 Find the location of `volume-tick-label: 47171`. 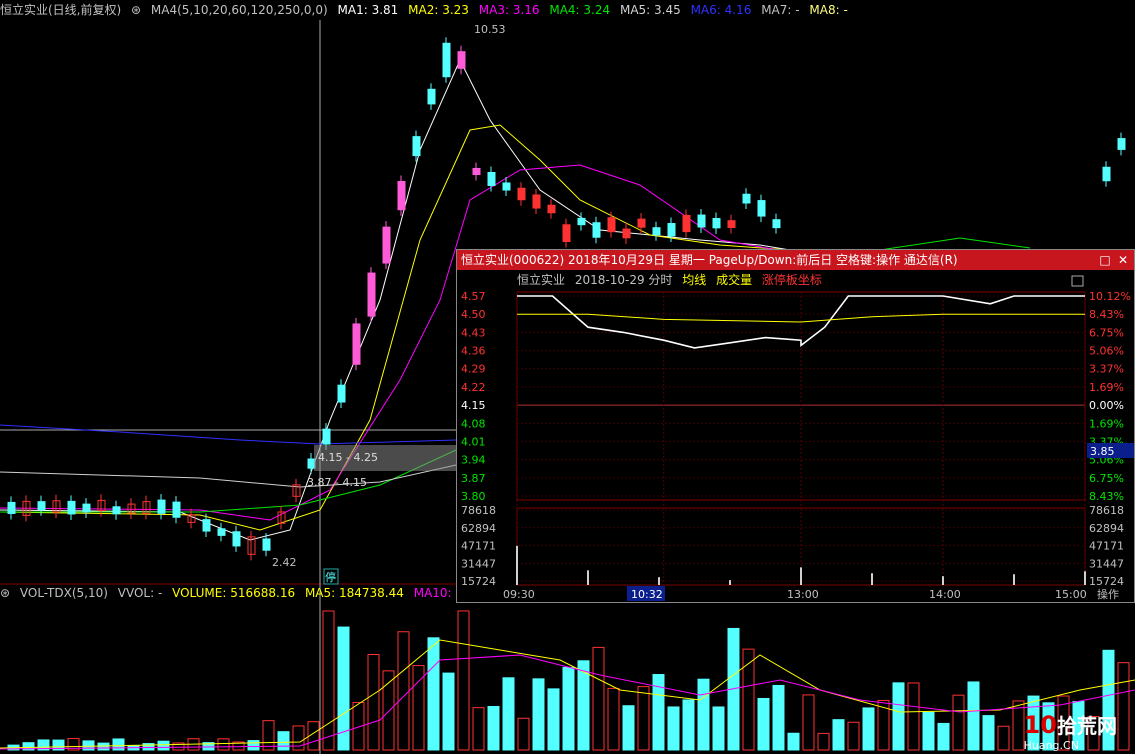

volume-tick-label: 47171 is located at coordinates (478, 546).